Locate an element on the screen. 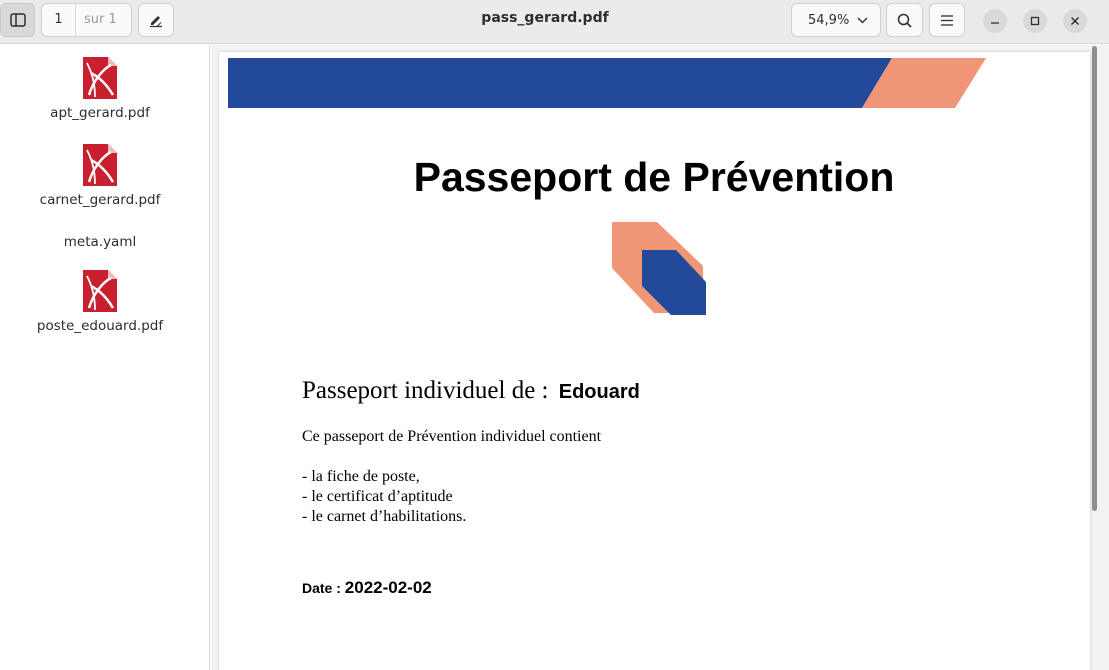 Image resolution: width=1109 pixels, height=670 pixels. file-item-carnet-gerard: carnet_gerard.pdf is located at coordinates (100, 175).